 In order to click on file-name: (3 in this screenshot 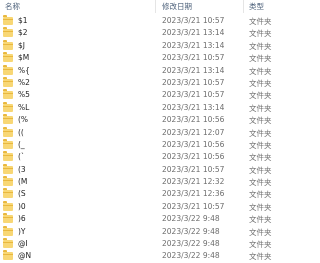, I will do `click(22, 169)`.